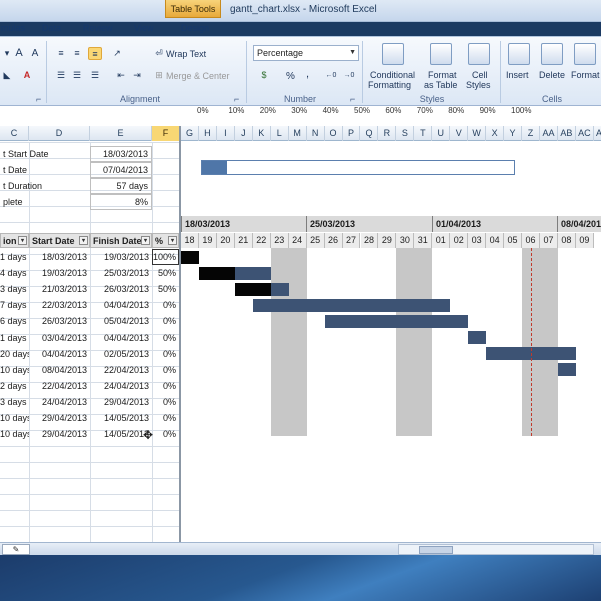 This screenshot has height=601, width=601. What do you see at coordinates (352, 133) in the screenshot?
I see `column-header-p: P` at bounding box center [352, 133].